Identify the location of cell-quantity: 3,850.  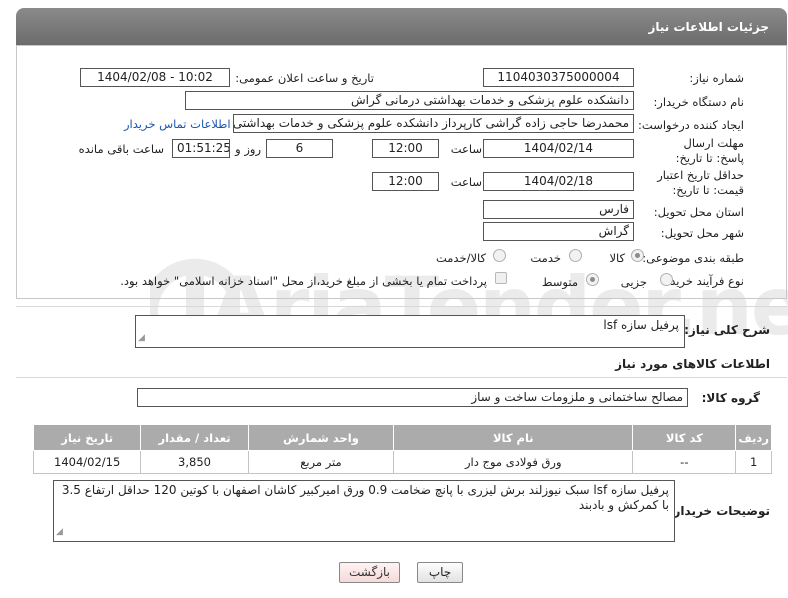
(194, 462).